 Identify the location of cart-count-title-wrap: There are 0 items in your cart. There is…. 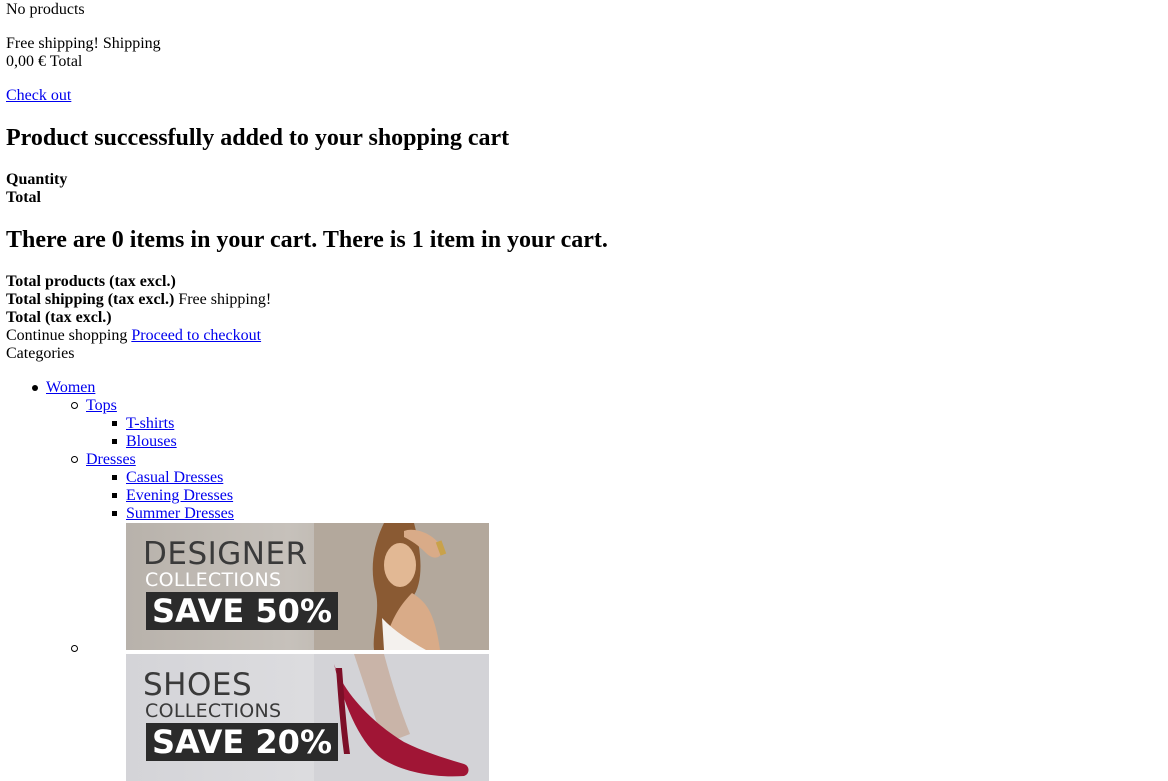
(307, 240).